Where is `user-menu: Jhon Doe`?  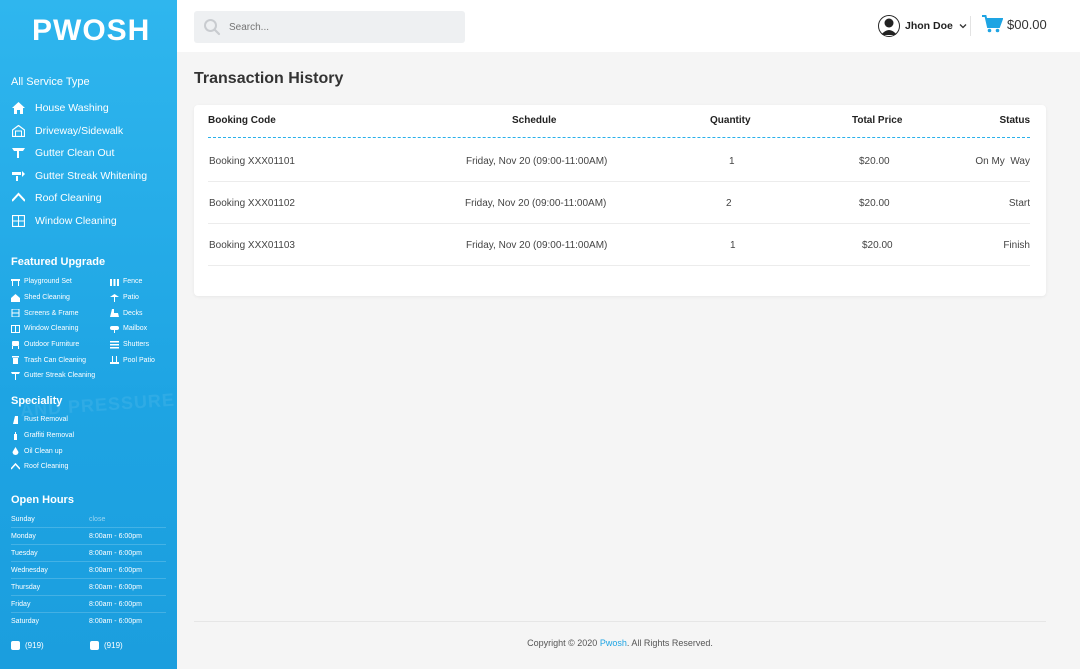
user-menu: Jhon Doe is located at coordinates (922, 26).